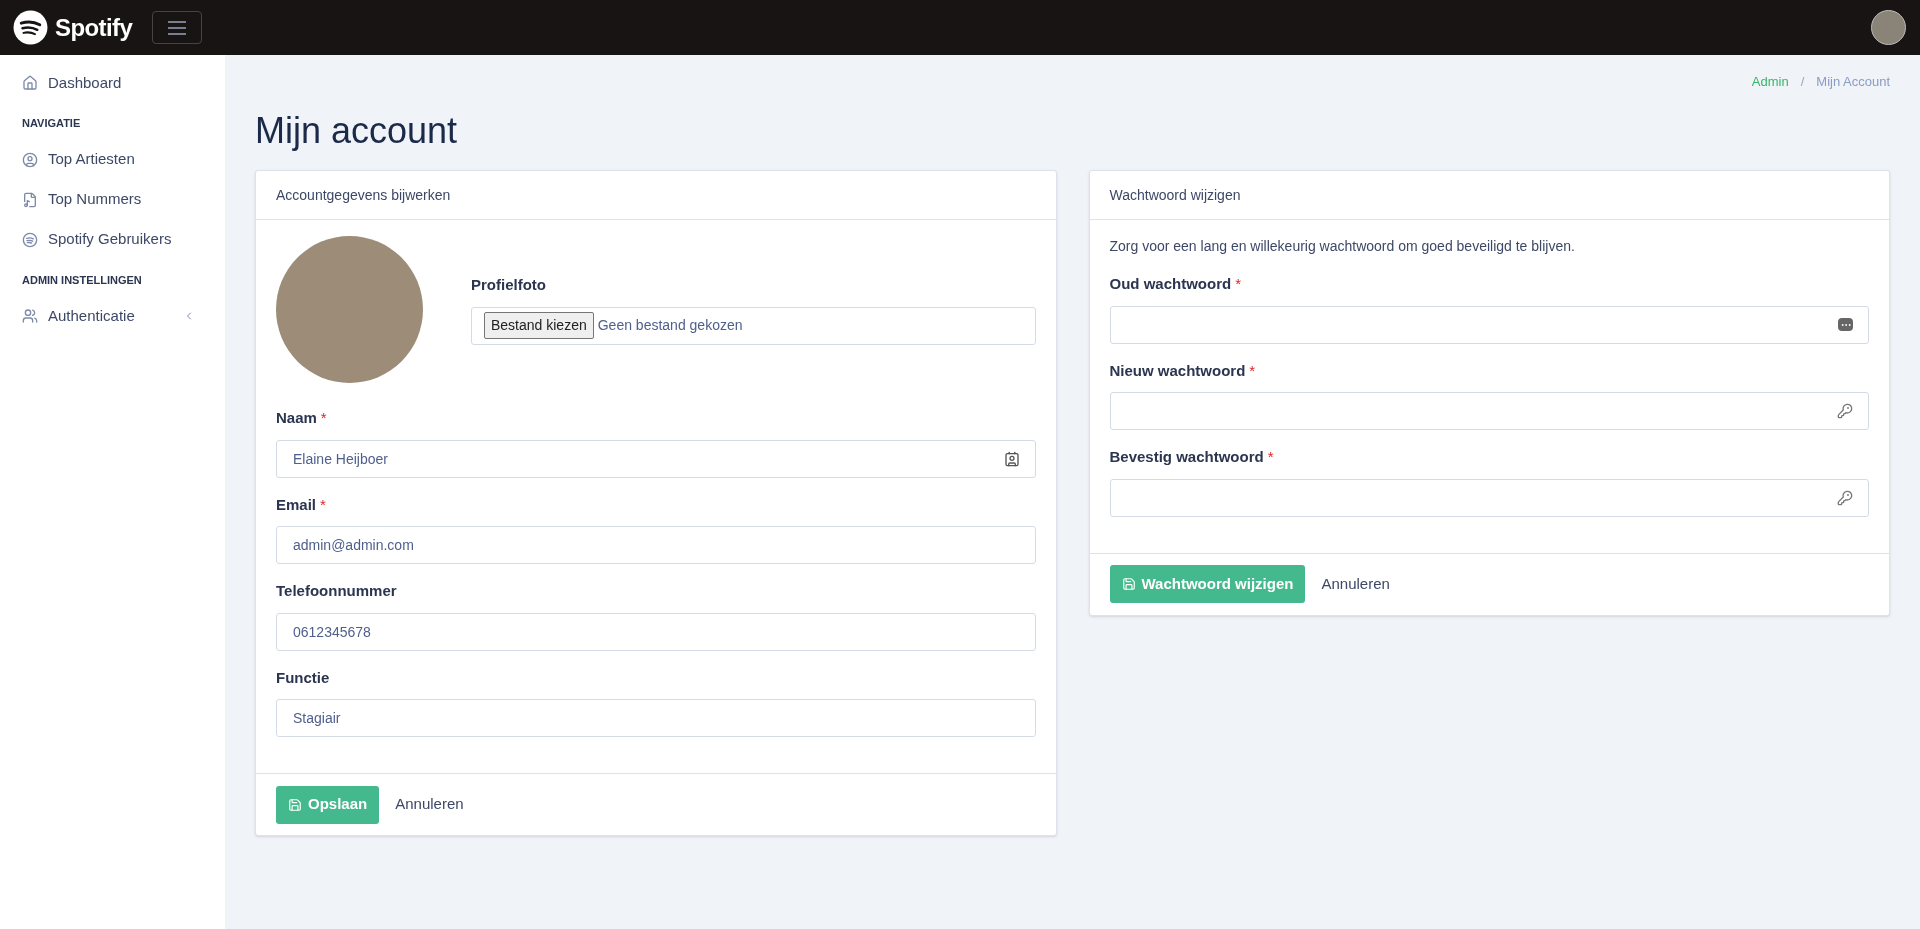 The height and width of the screenshot is (929, 1920). I want to click on input-field: admin@admin.com, so click(656, 545).